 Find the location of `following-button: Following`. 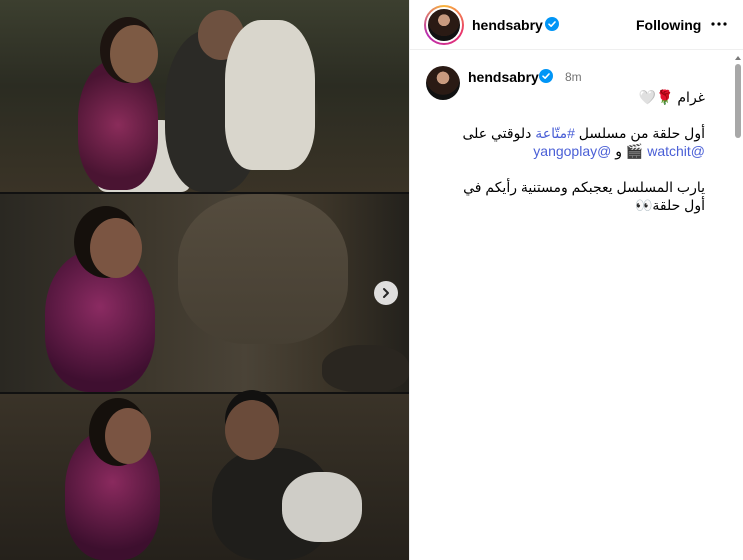

following-button: Following is located at coordinates (668, 25).